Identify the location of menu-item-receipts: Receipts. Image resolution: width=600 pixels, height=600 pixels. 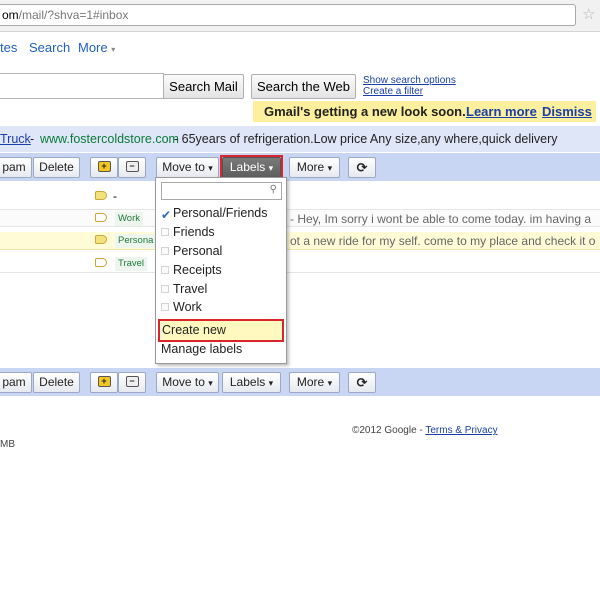
(222, 270).